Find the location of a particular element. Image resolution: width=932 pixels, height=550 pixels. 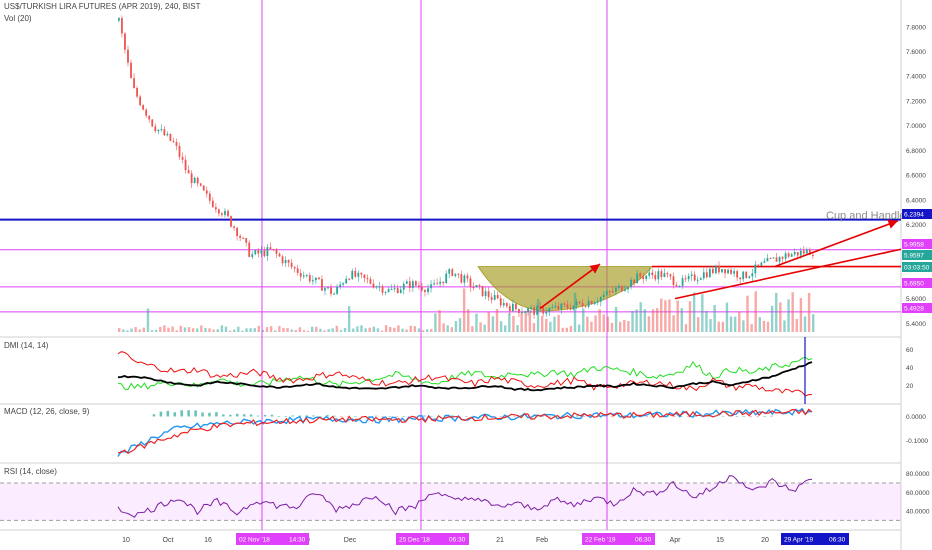

rsi-label: RSI (14, close) is located at coordinates (30, 471).